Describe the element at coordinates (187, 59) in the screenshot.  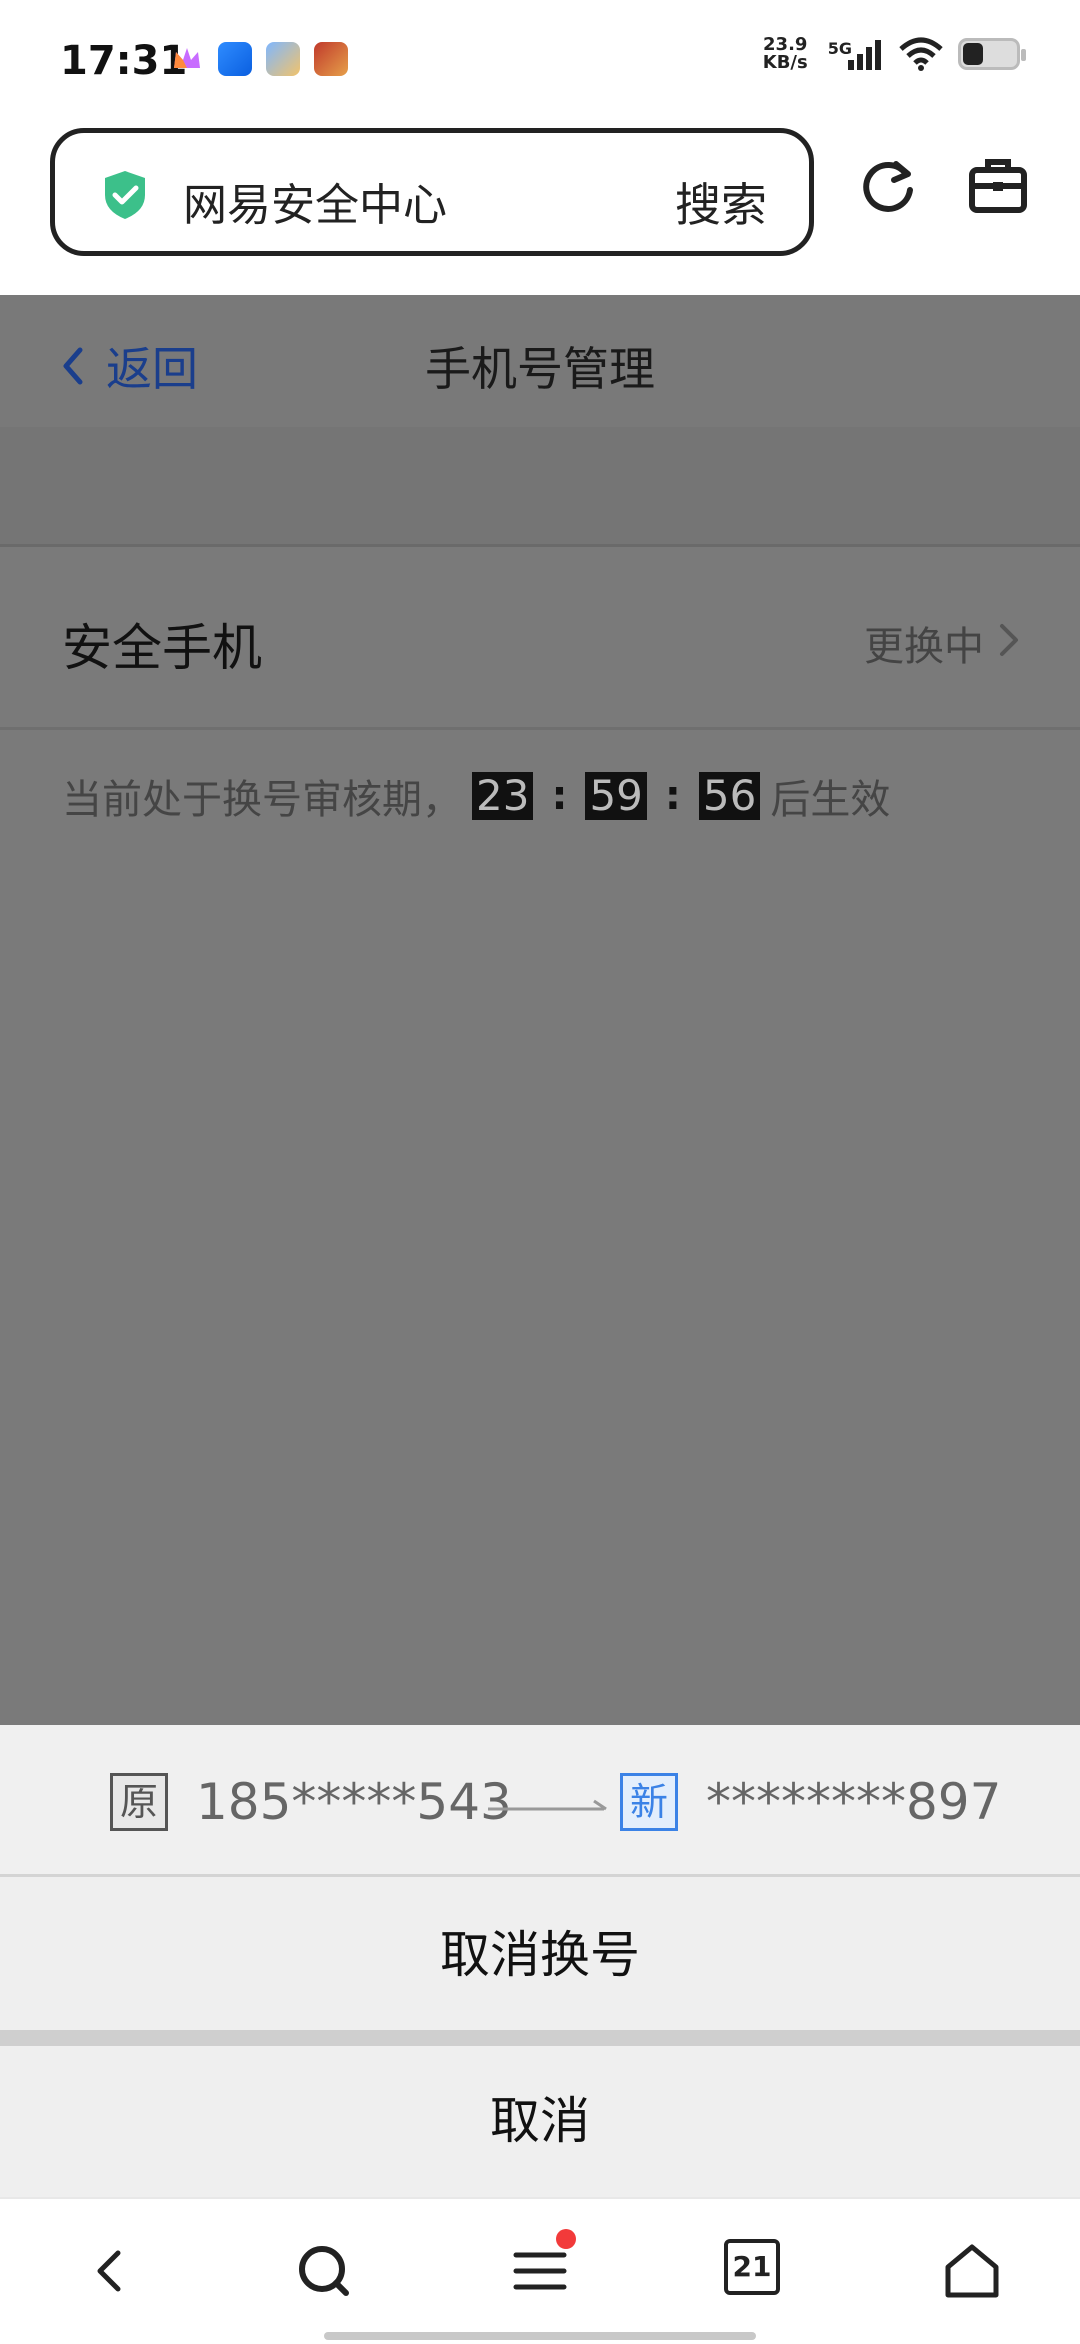
I see `crown-icon` at that location.